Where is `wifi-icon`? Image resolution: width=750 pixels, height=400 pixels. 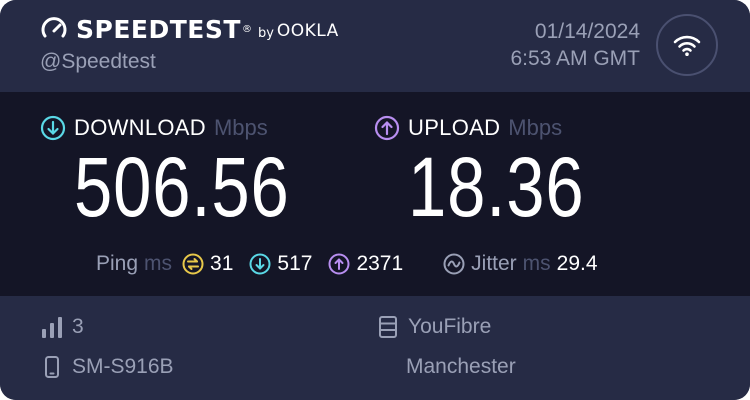 wifi-icon is located at coordinates (687, 45).